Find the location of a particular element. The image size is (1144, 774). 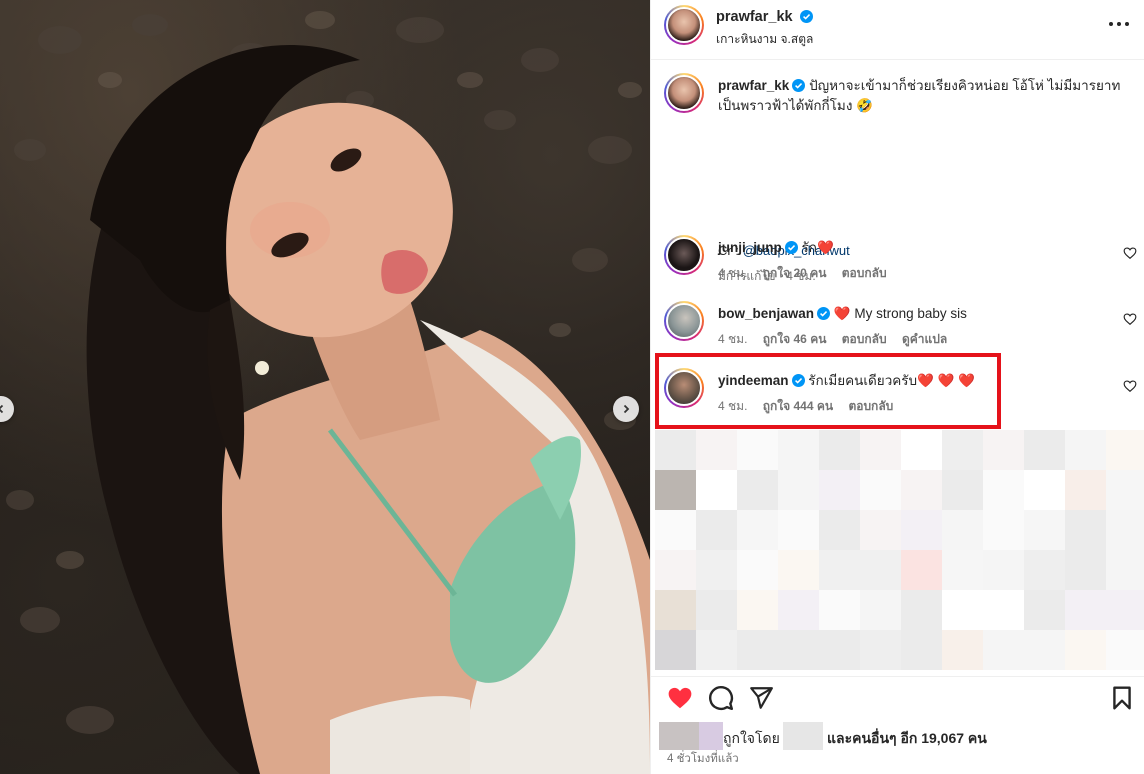

next-photo-button is located at coordinates (626, 409).